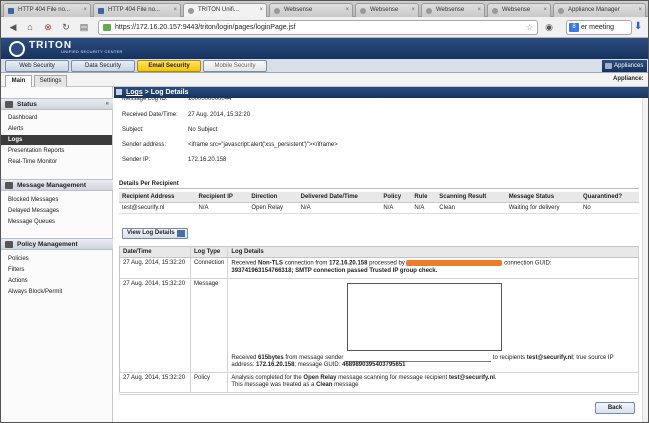 Image resolution: width=649 pixels, height=423 pixels. I want to click on table-cell: No, so click(609, 208).